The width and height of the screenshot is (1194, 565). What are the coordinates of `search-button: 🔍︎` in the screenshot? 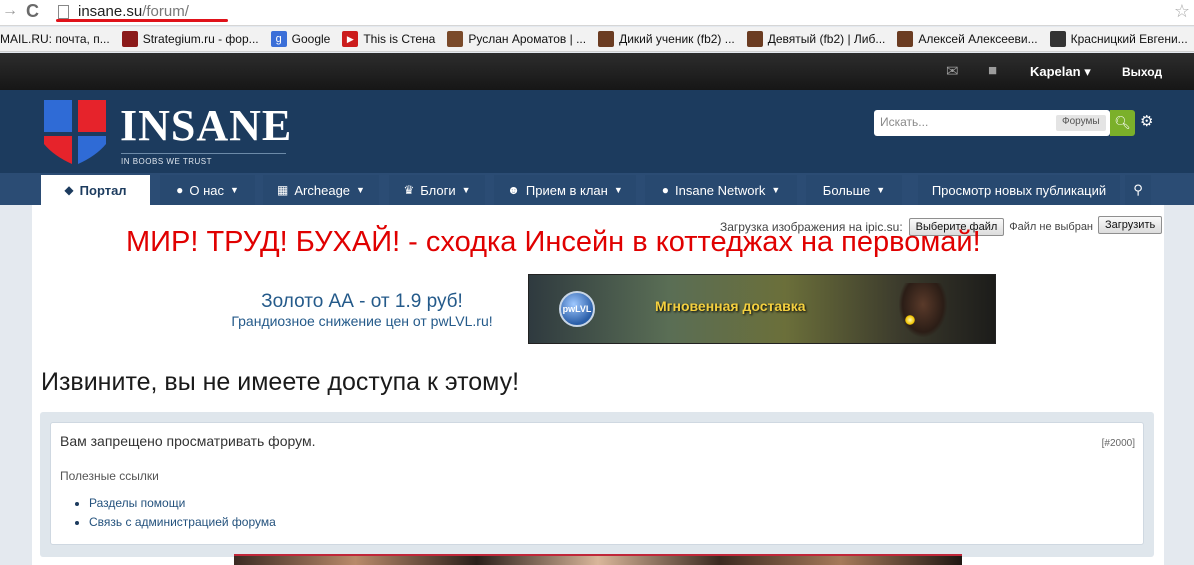 It's located at (1122, 123).